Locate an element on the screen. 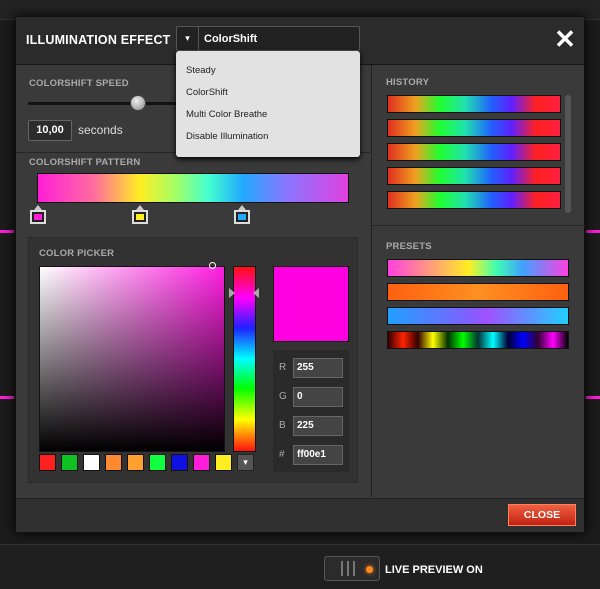 The width and height of the screenshot is (600, 589). speed-unit-label: seconds is located at coordinates (100, 130).